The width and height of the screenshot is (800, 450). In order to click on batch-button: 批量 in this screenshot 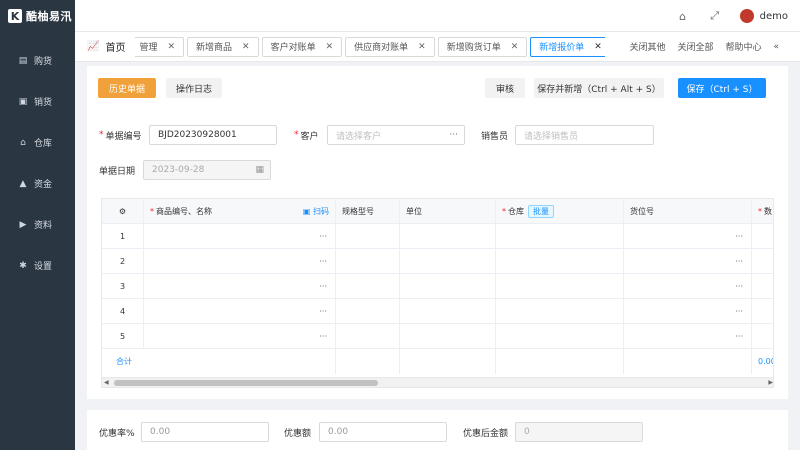, I will do `click(541, 211)`.